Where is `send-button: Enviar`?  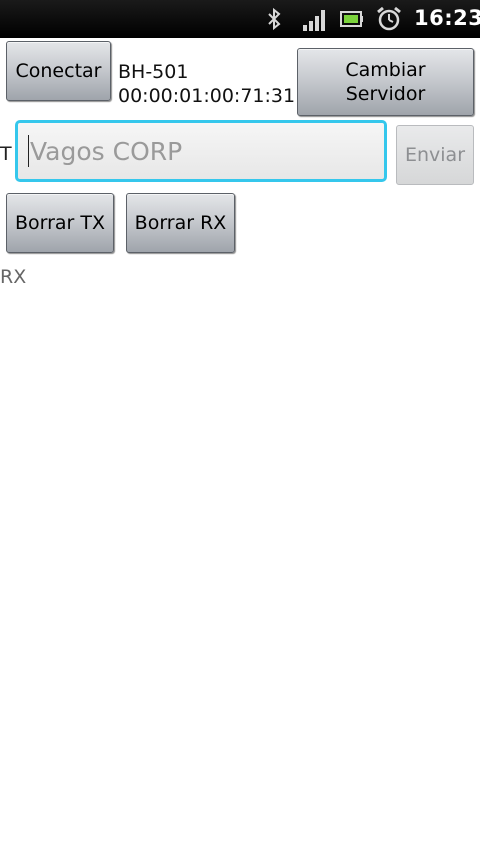
send-button: Enviar is located at coordinates (435, 155).